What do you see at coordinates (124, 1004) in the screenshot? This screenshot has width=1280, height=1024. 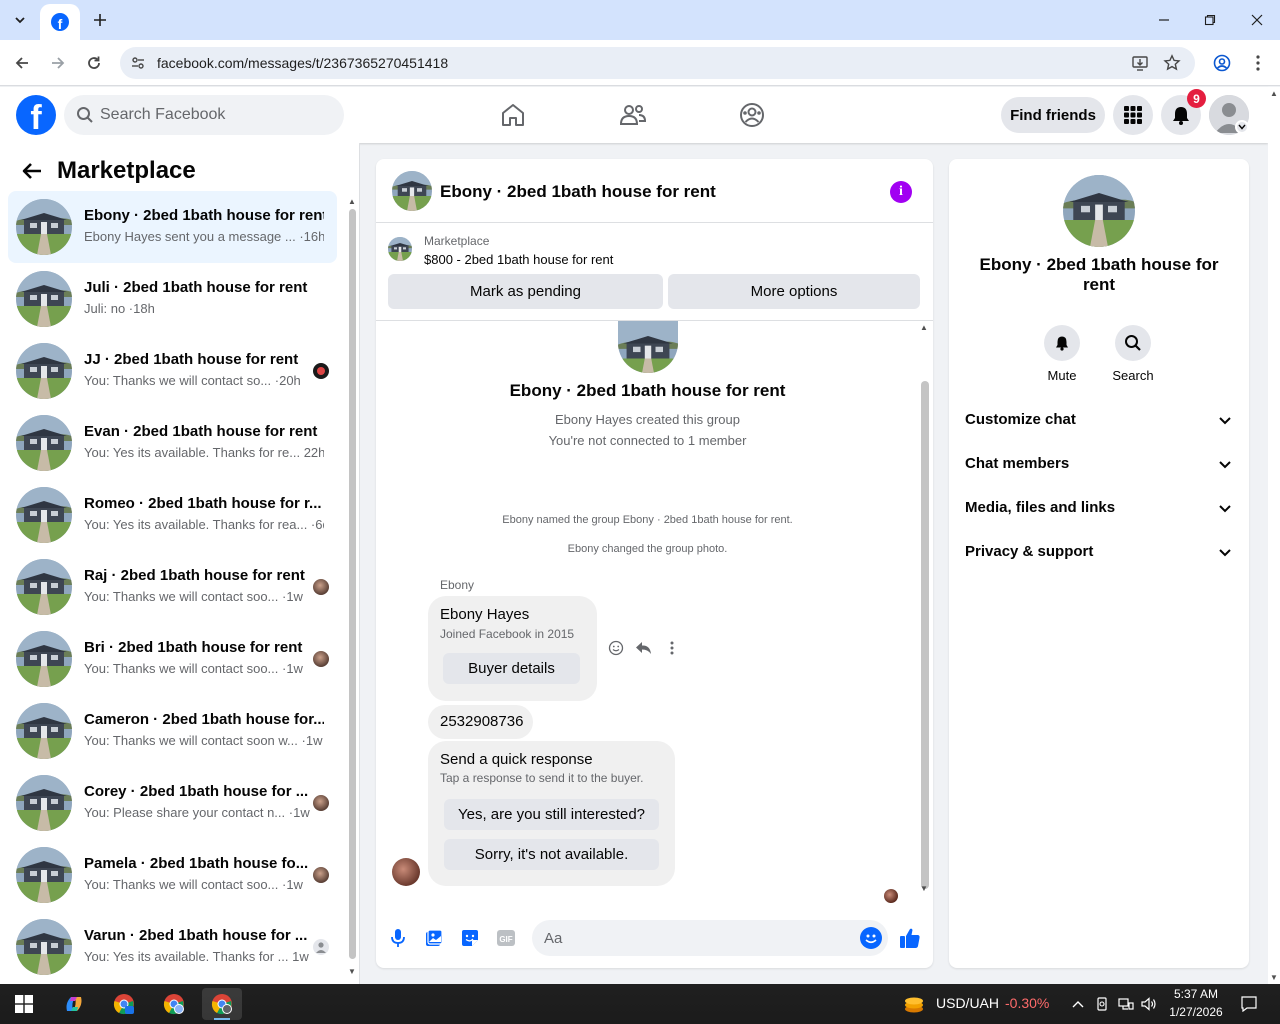 I see `chrome-taskbar-icon` at bounding box center [124, 1004].